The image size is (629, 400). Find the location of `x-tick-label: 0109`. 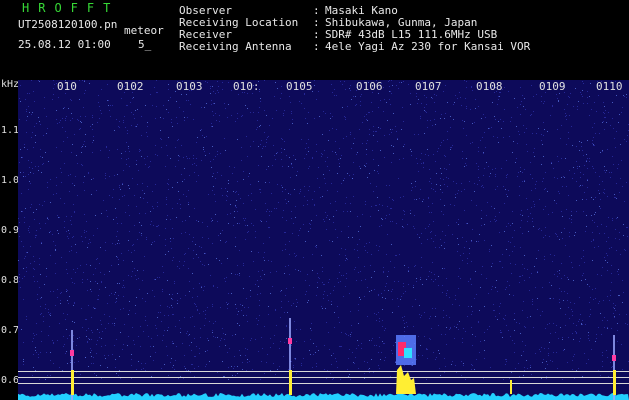

x-tick-label: 0109 is located at coordinates (552, 86).